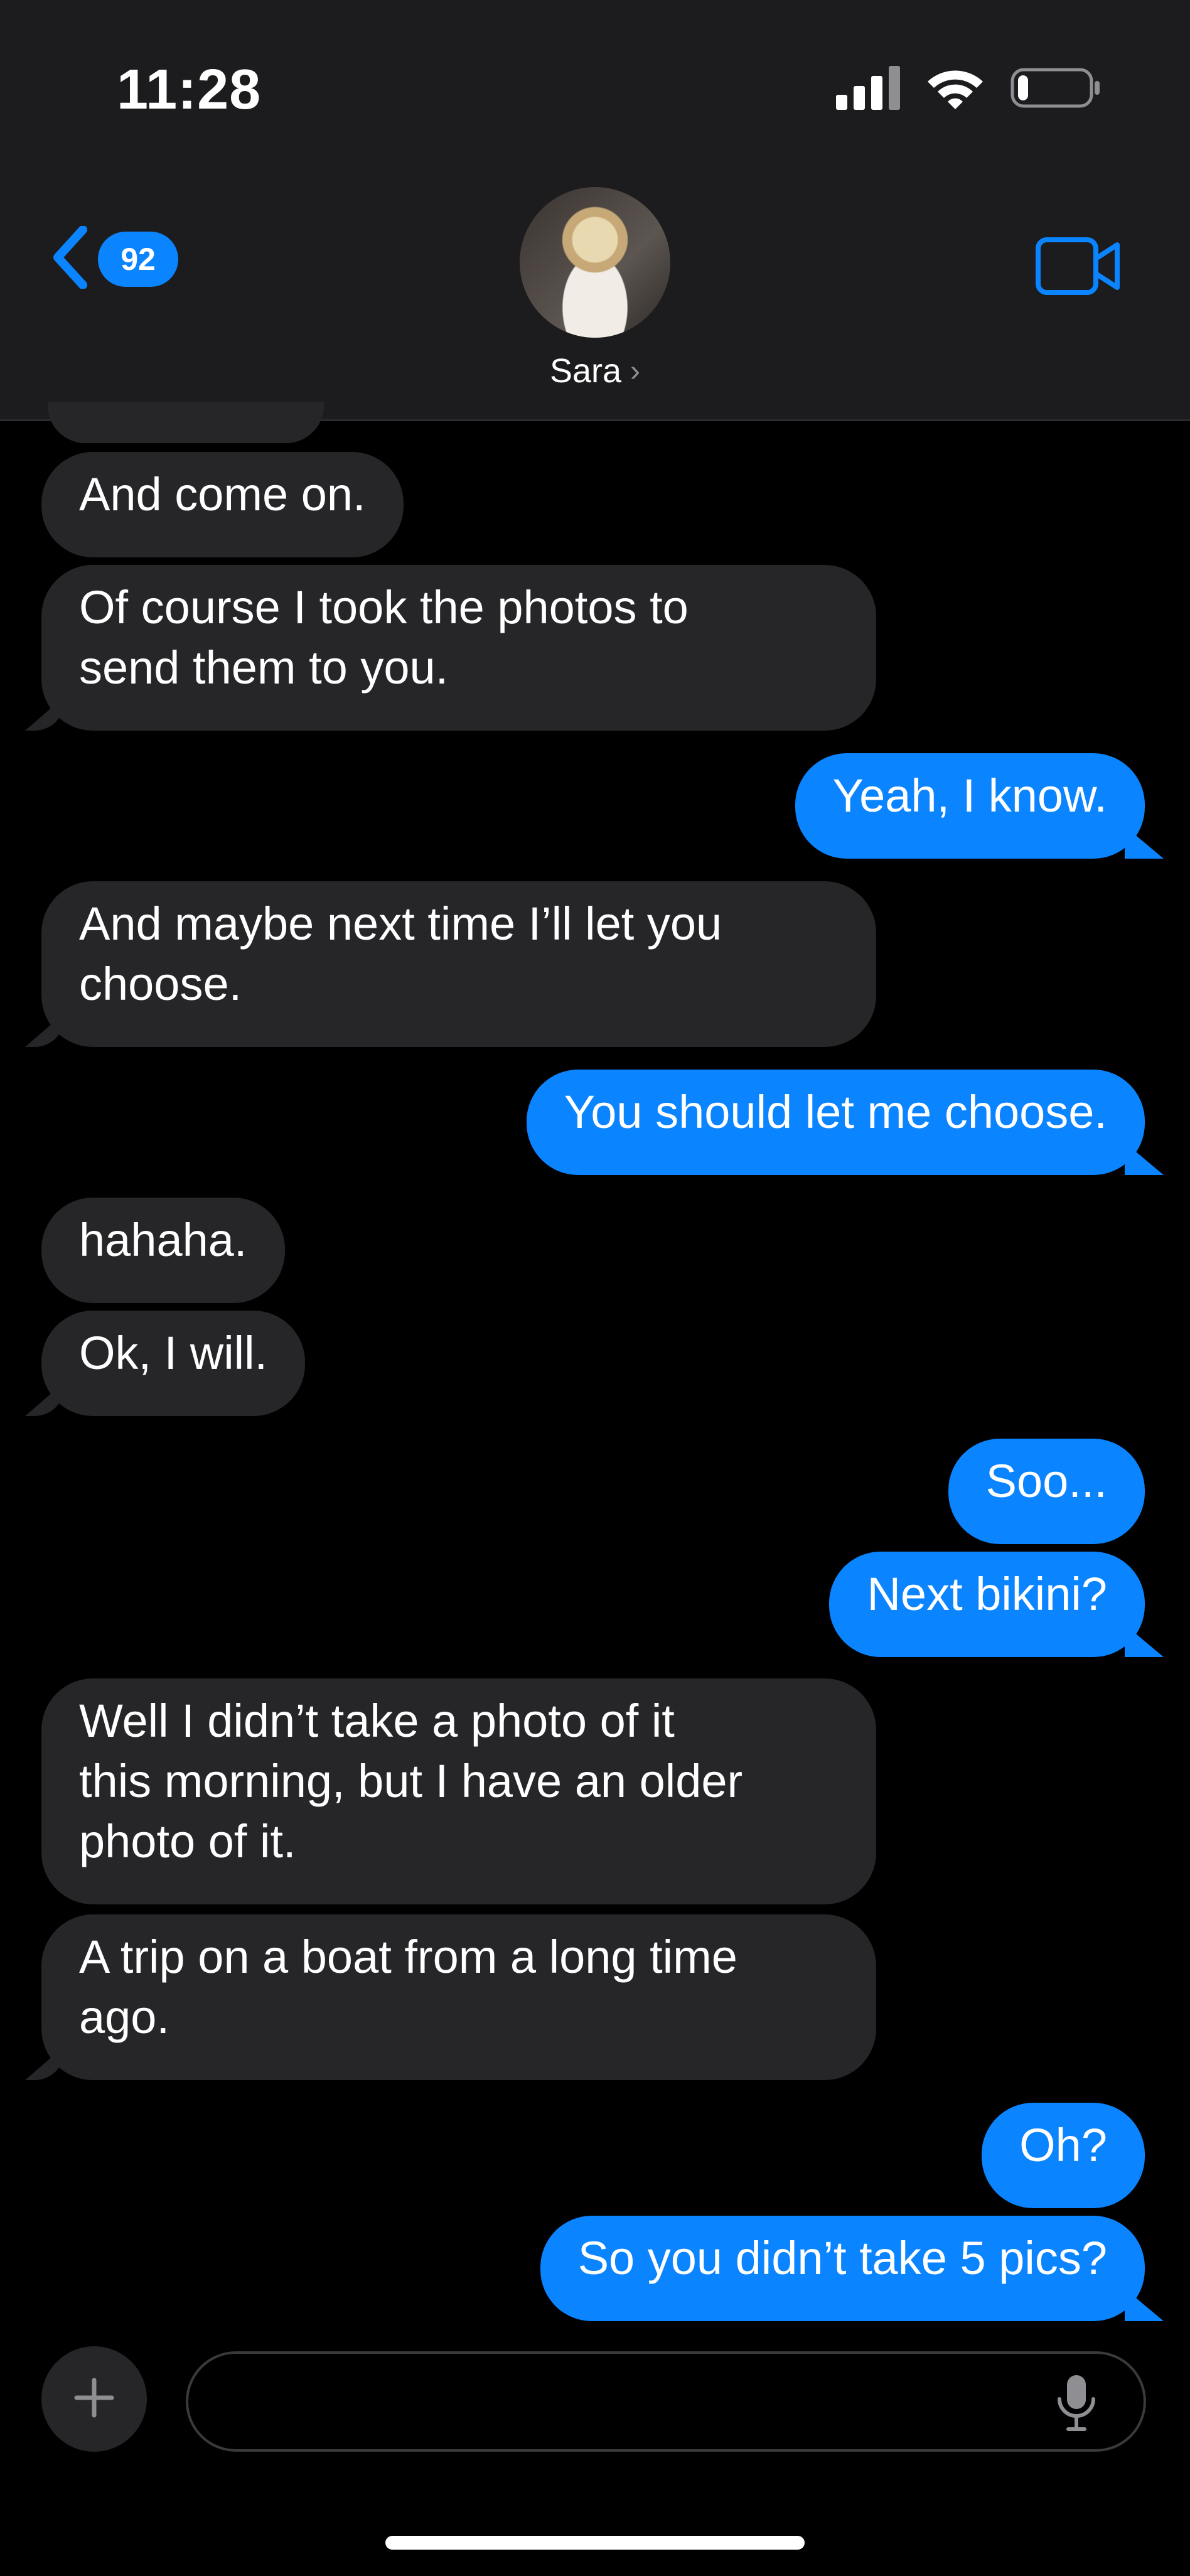 This screenshot has height=2576, width=1190. I want to click on microphone-button, so click(1076, 2404).